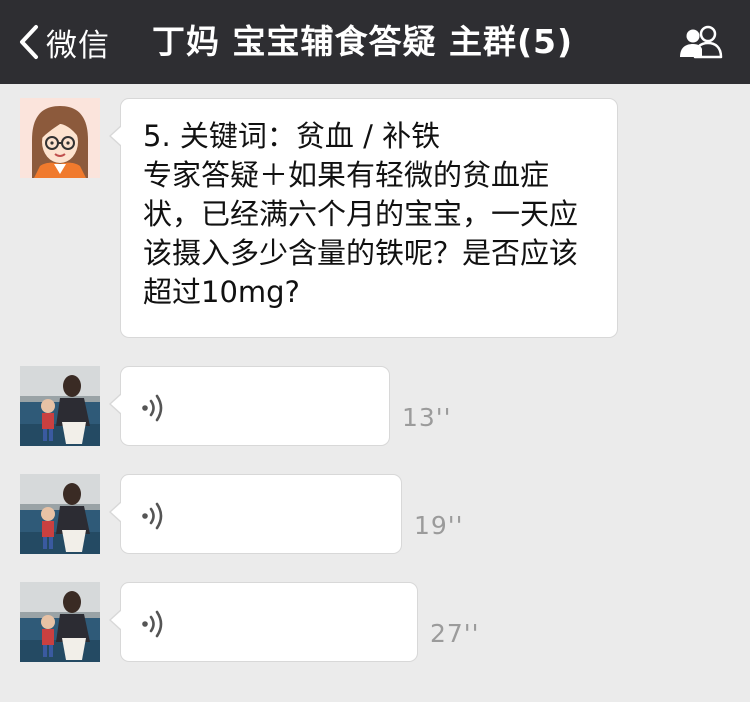 This screenshot has height=702, width=750. What do you see at coordinates (78, 45) in the screenshot?
I see `back-label: 微信` at bounding box center [78, 45].